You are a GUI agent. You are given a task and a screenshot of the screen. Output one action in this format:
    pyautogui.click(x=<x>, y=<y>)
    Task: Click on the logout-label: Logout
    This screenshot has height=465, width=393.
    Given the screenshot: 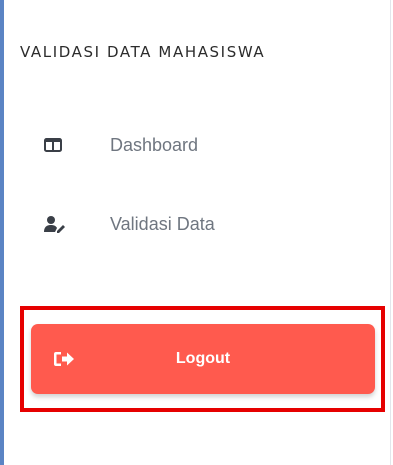 What is the action you would take?
    pyautogui.click(x=203, y=358)
    